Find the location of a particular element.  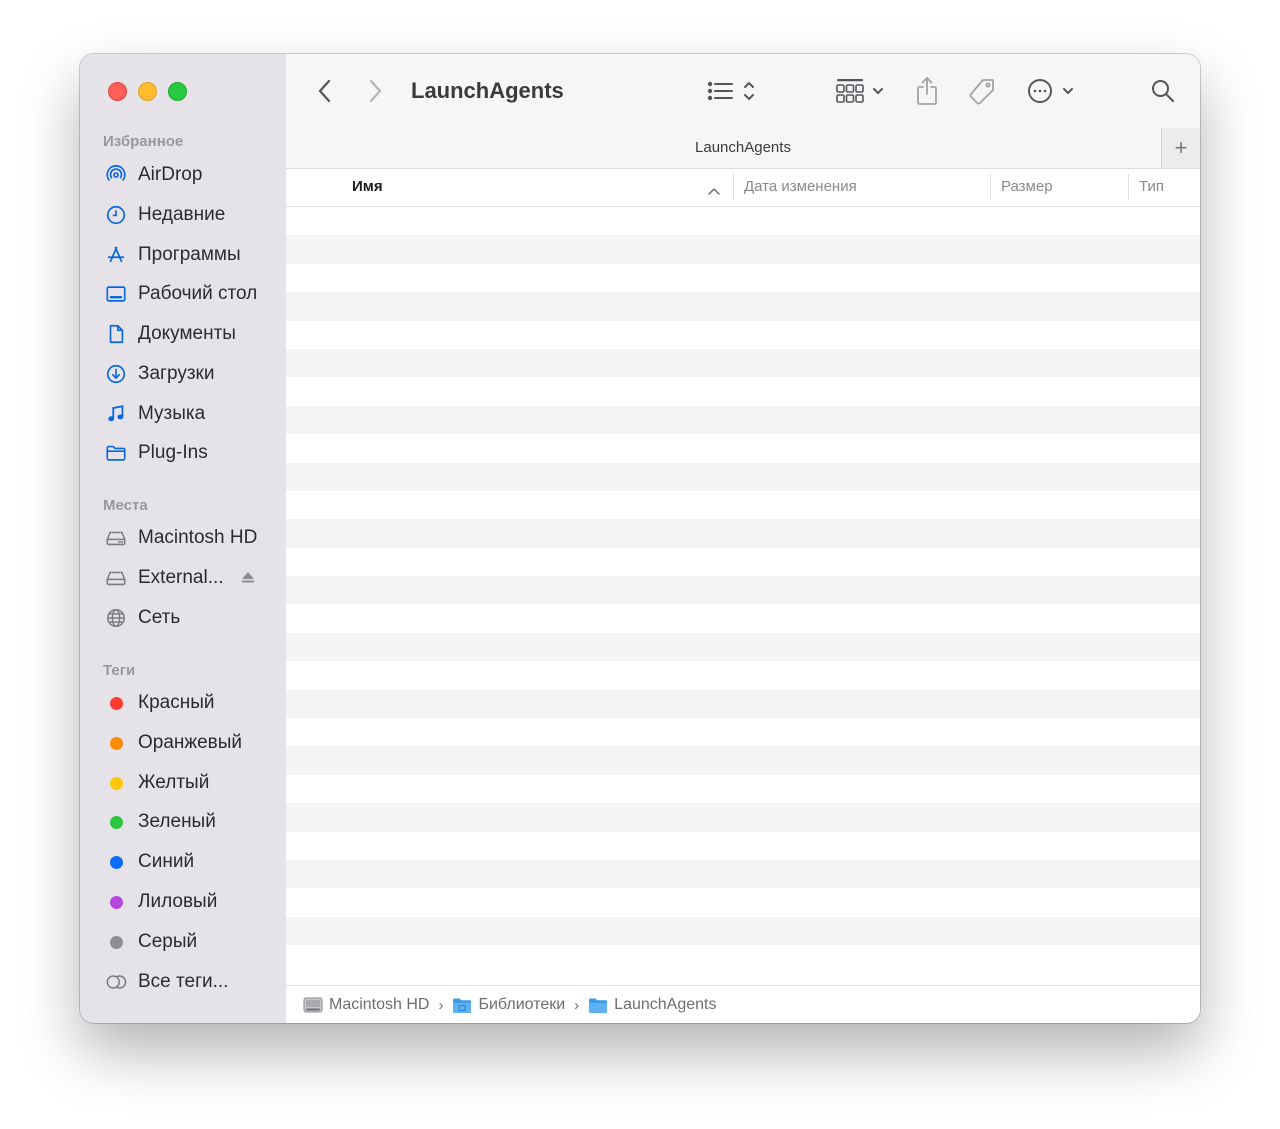

folder-icon is located at coordinates (598, 1005).